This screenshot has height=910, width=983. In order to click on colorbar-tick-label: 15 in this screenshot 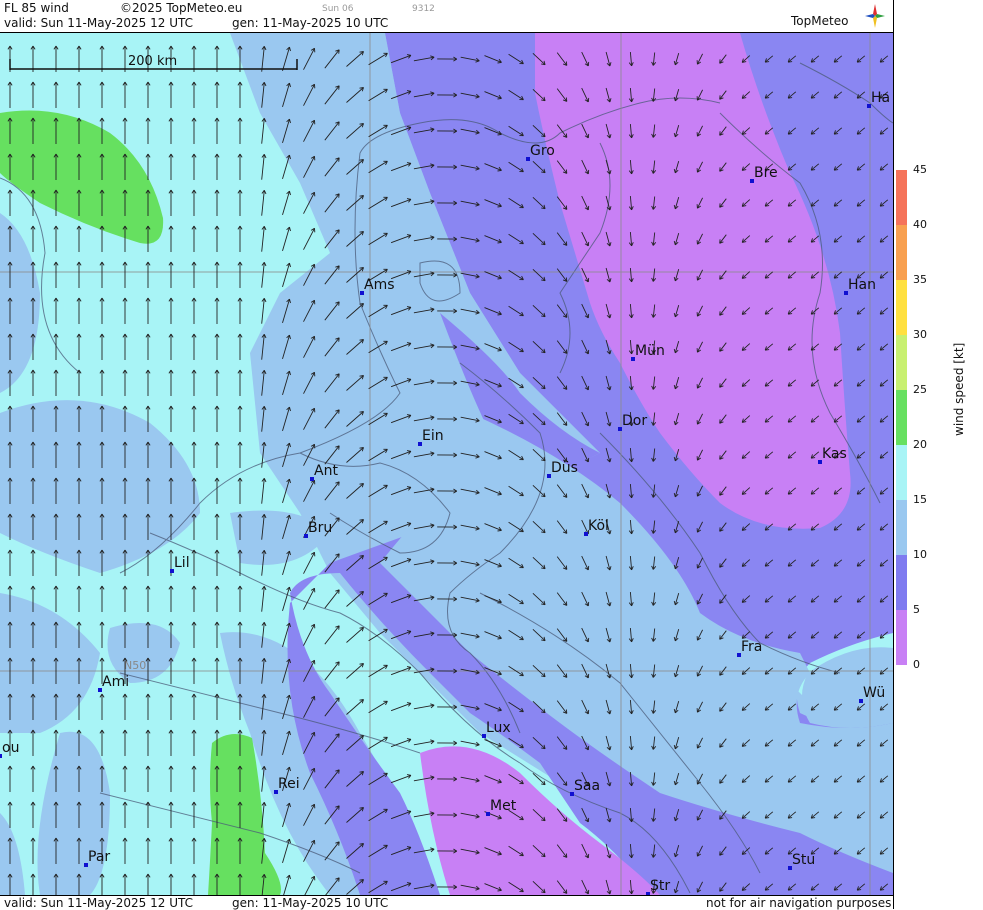, I will do `click(920, 499)`.